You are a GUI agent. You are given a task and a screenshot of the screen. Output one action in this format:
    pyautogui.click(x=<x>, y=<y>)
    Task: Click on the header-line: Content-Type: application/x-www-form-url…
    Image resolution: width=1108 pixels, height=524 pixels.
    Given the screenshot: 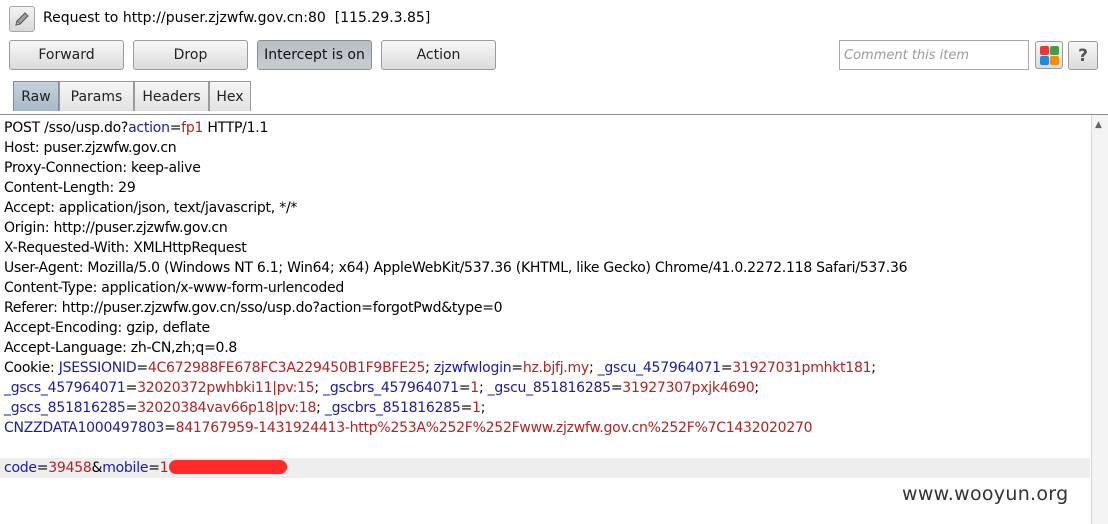 What is the action you would take?
    pyautogui.click(x=174, y=288)
    